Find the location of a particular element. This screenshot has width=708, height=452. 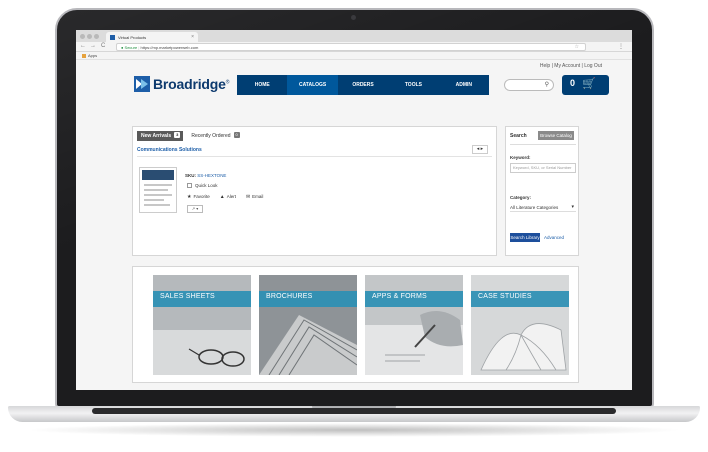

logo-text: Broadridge® is located at coordinates (191, 84).